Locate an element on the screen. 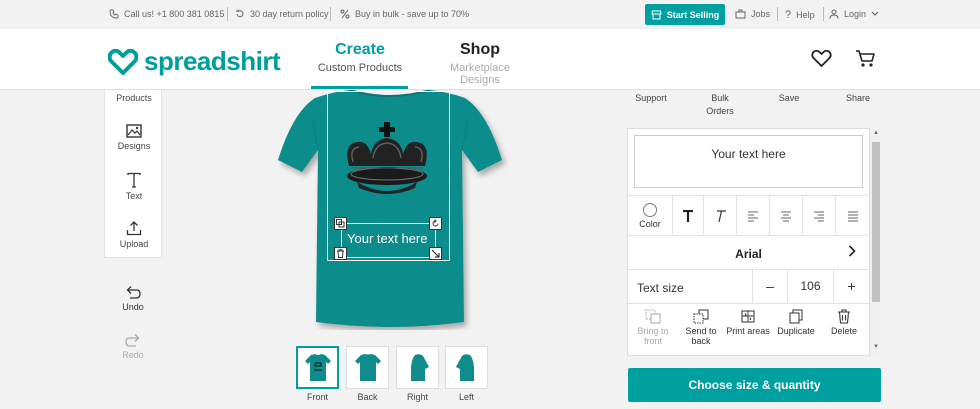  view-right-thumb is located at coordinates (417, 367).